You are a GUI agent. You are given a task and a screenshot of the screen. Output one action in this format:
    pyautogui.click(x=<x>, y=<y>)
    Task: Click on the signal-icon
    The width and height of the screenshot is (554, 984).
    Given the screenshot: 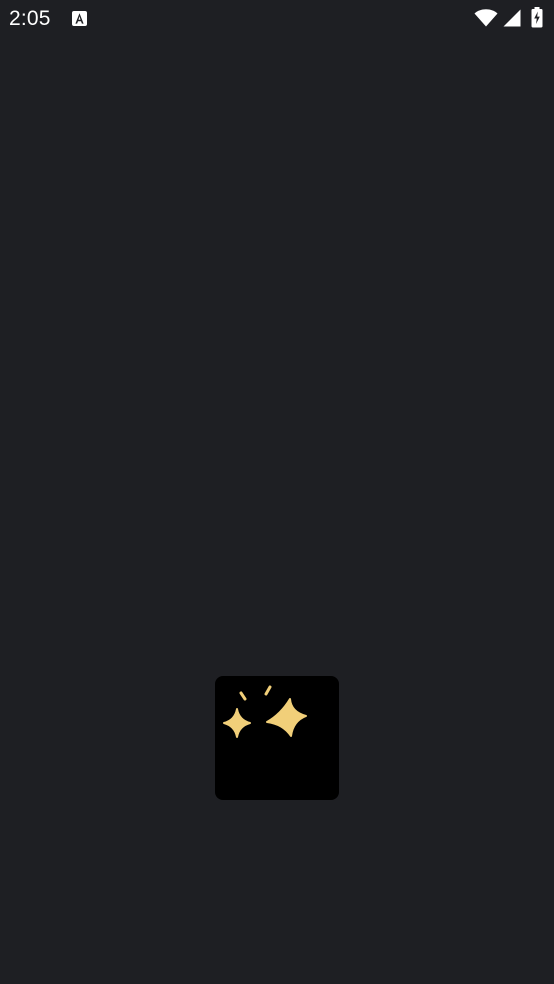 What is the action you would take?
    pyautogui.click(x=512, y=18)
    